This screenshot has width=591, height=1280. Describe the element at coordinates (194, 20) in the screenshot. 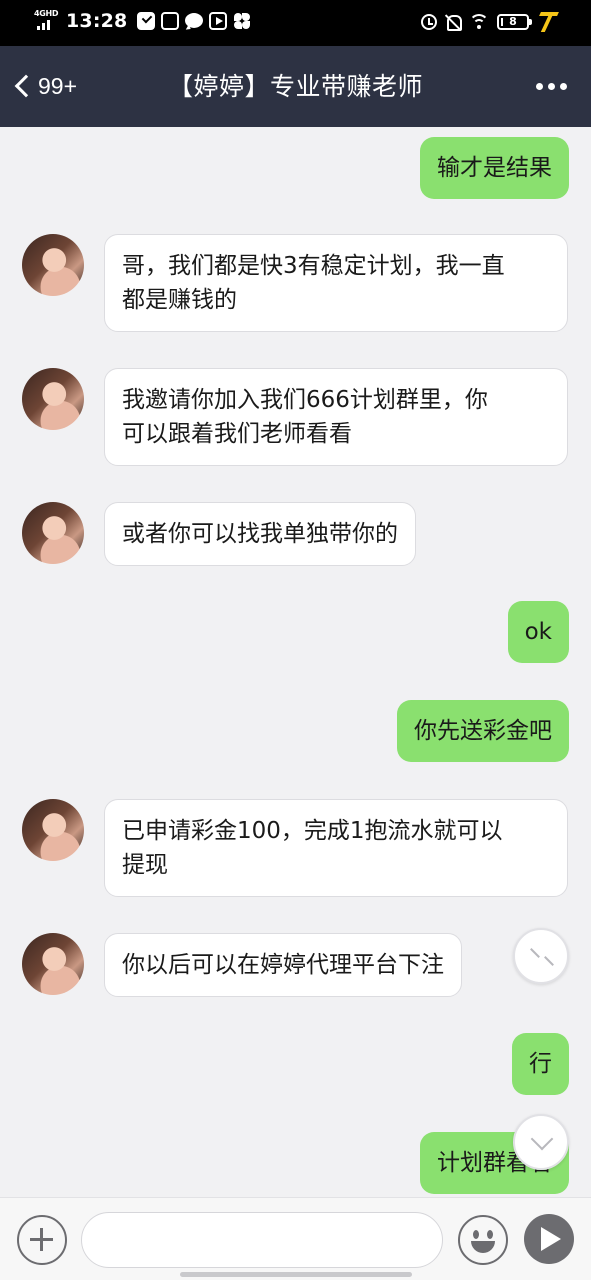

I see `message-notification-icon` at that location.